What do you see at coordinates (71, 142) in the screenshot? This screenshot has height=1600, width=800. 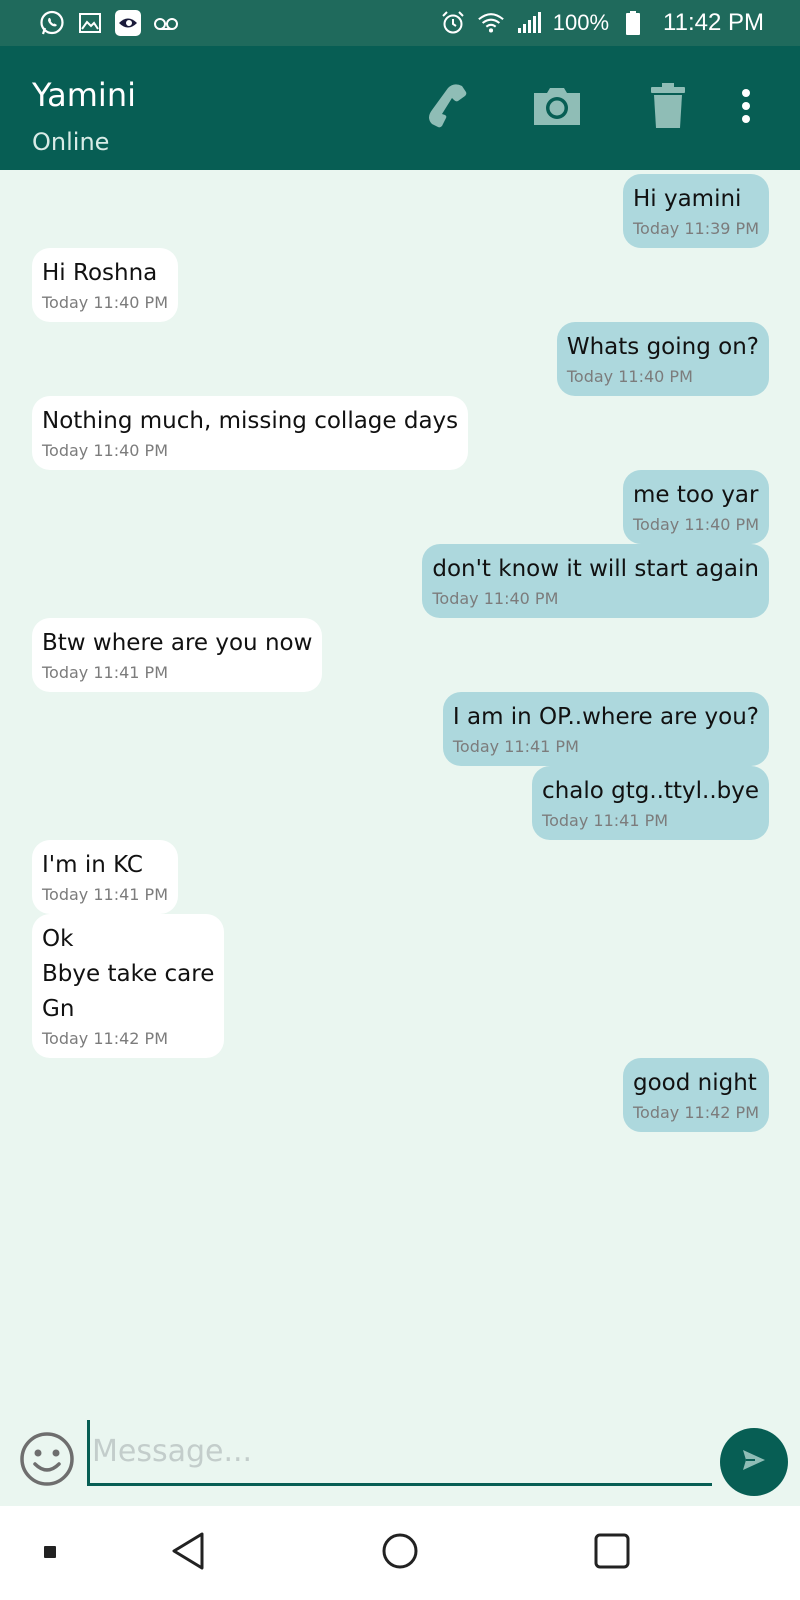 I see `contact-status: Online` at bounding box center [71, 142].